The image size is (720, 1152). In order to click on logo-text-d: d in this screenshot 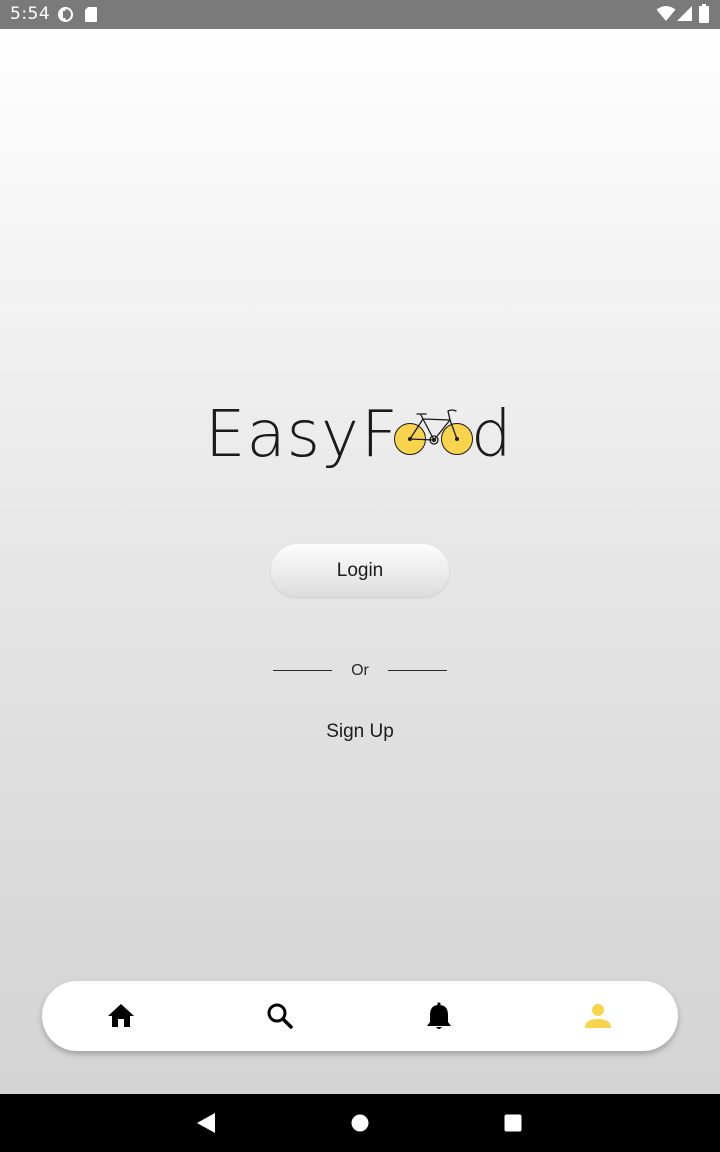, I will do `click(492, 435)`.